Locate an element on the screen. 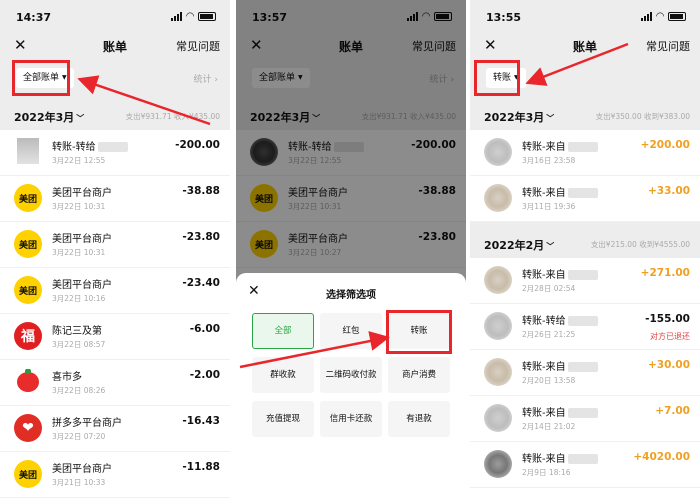 The height and width of the screenshot is (503, 700). month-selector: 2022年2月 ﹀ is located at coordinates (519, 245).